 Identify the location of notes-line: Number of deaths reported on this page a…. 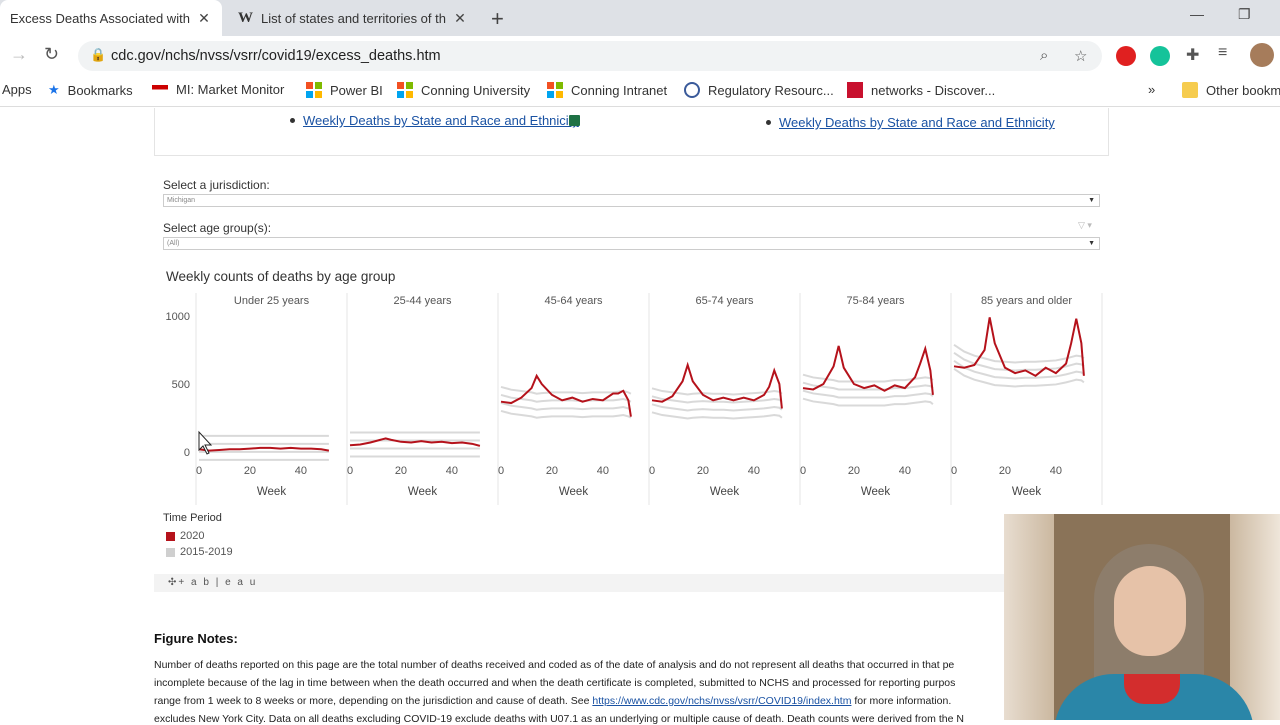
(554, 665).